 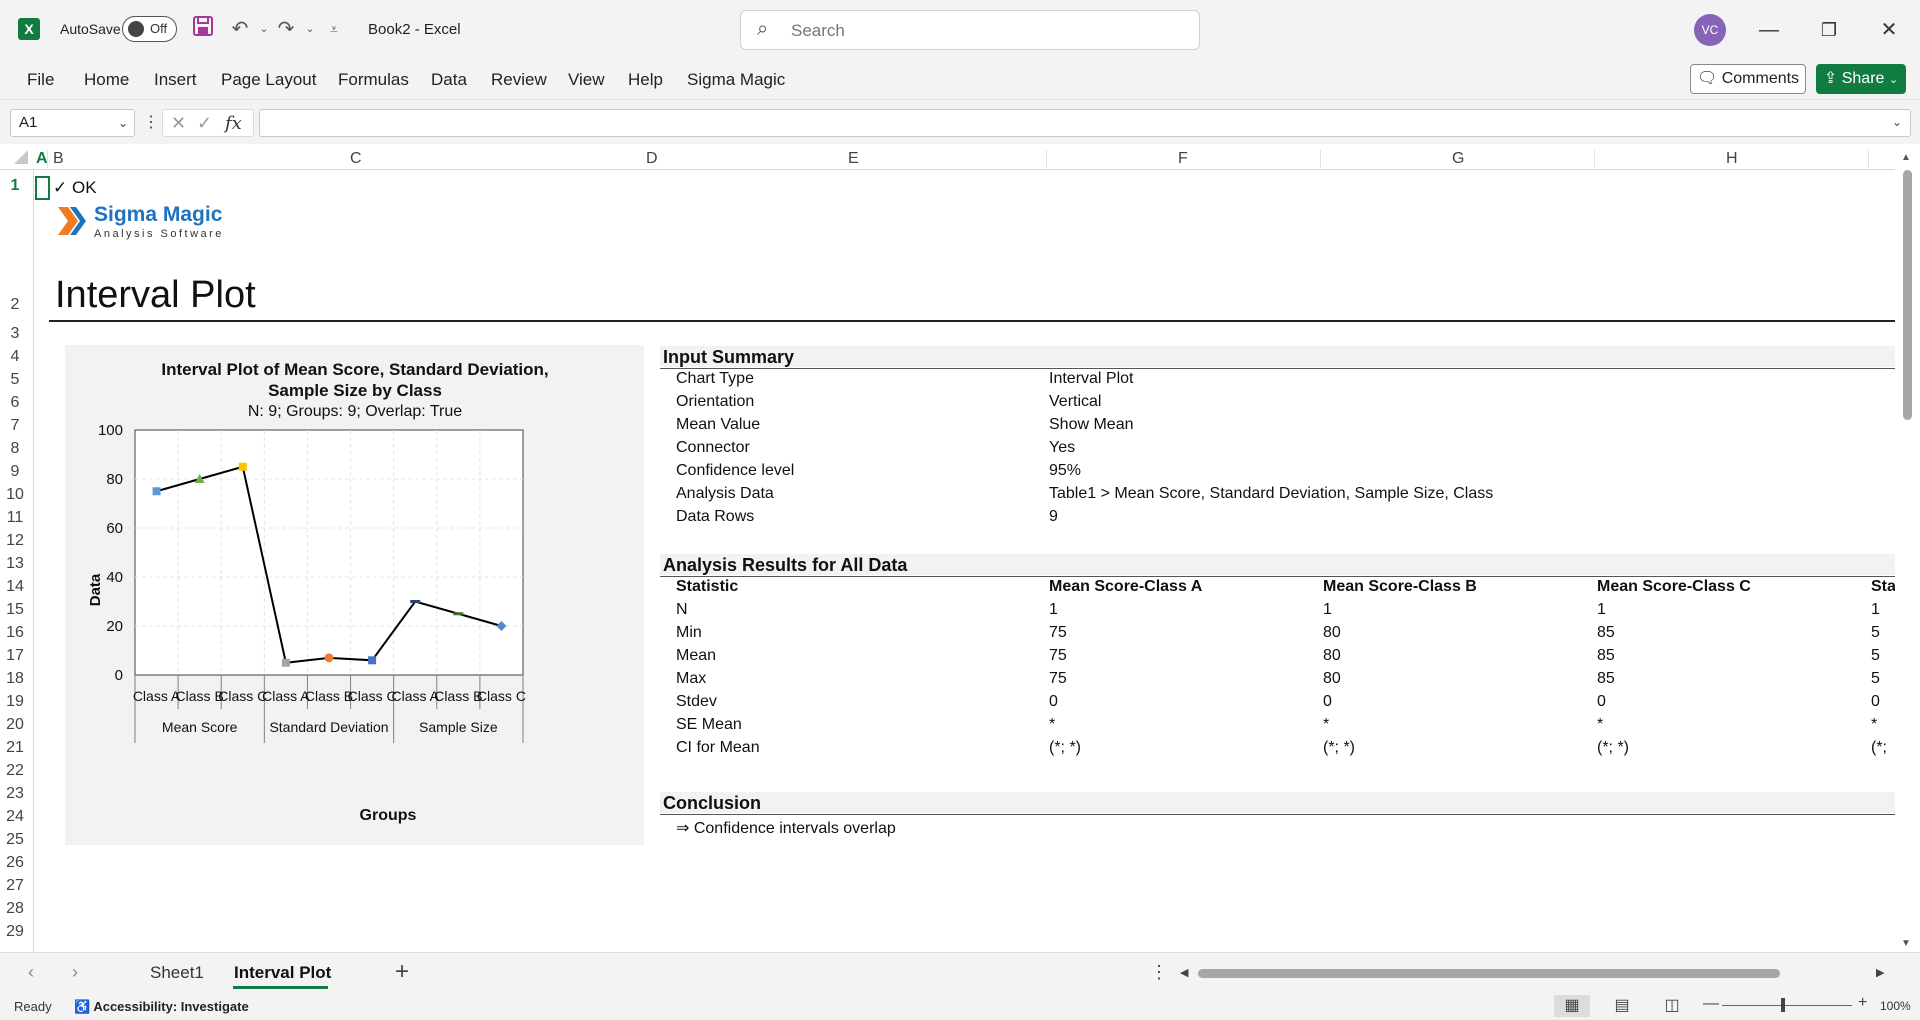 I want to click on row-header: 17, so click(x=15, y=656).